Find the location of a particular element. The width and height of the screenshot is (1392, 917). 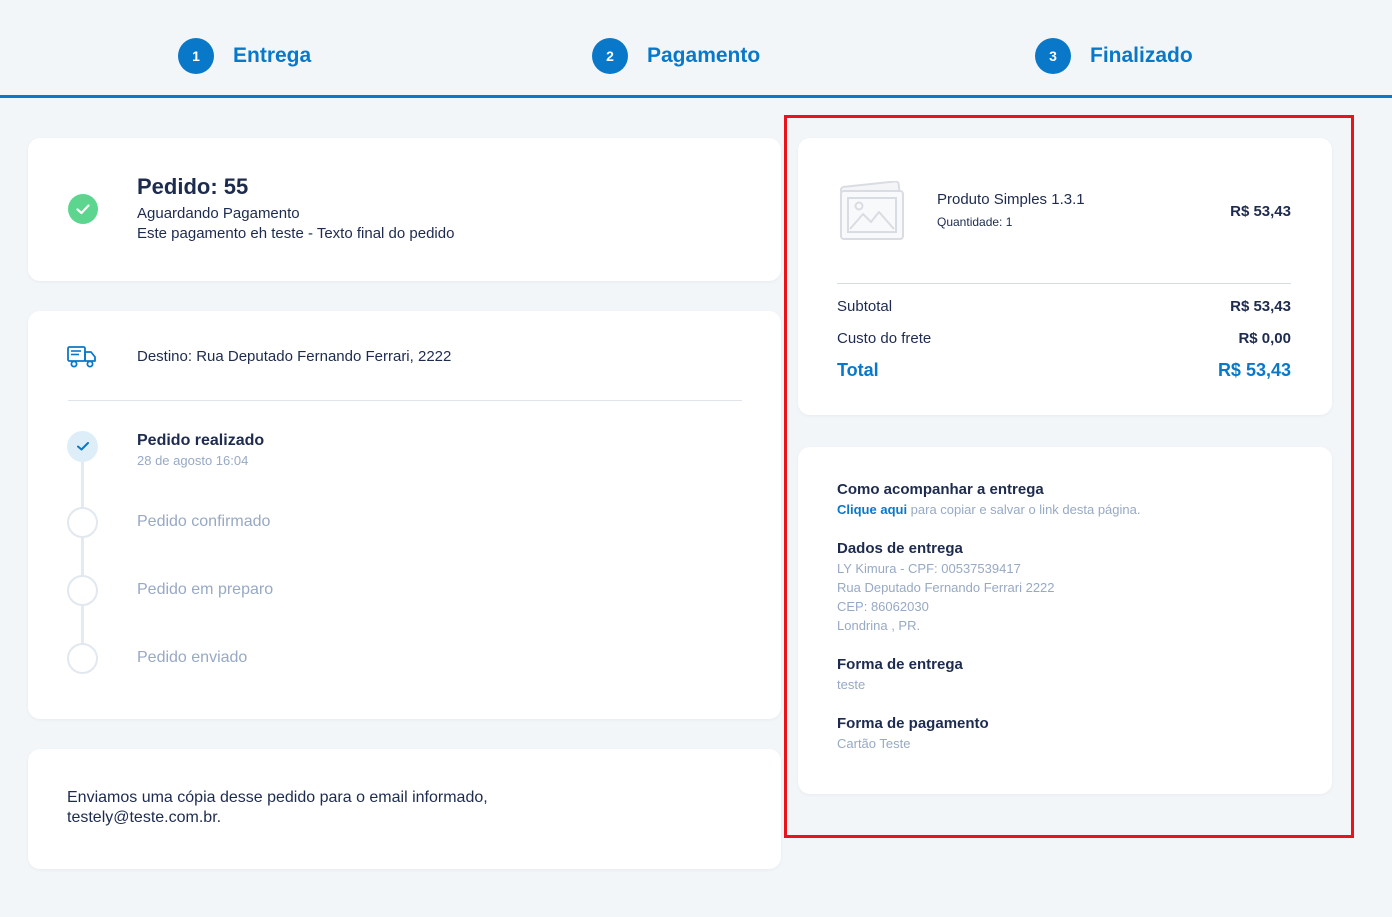

order-title: Pedido: 55 is located at coordinates (193, 186).